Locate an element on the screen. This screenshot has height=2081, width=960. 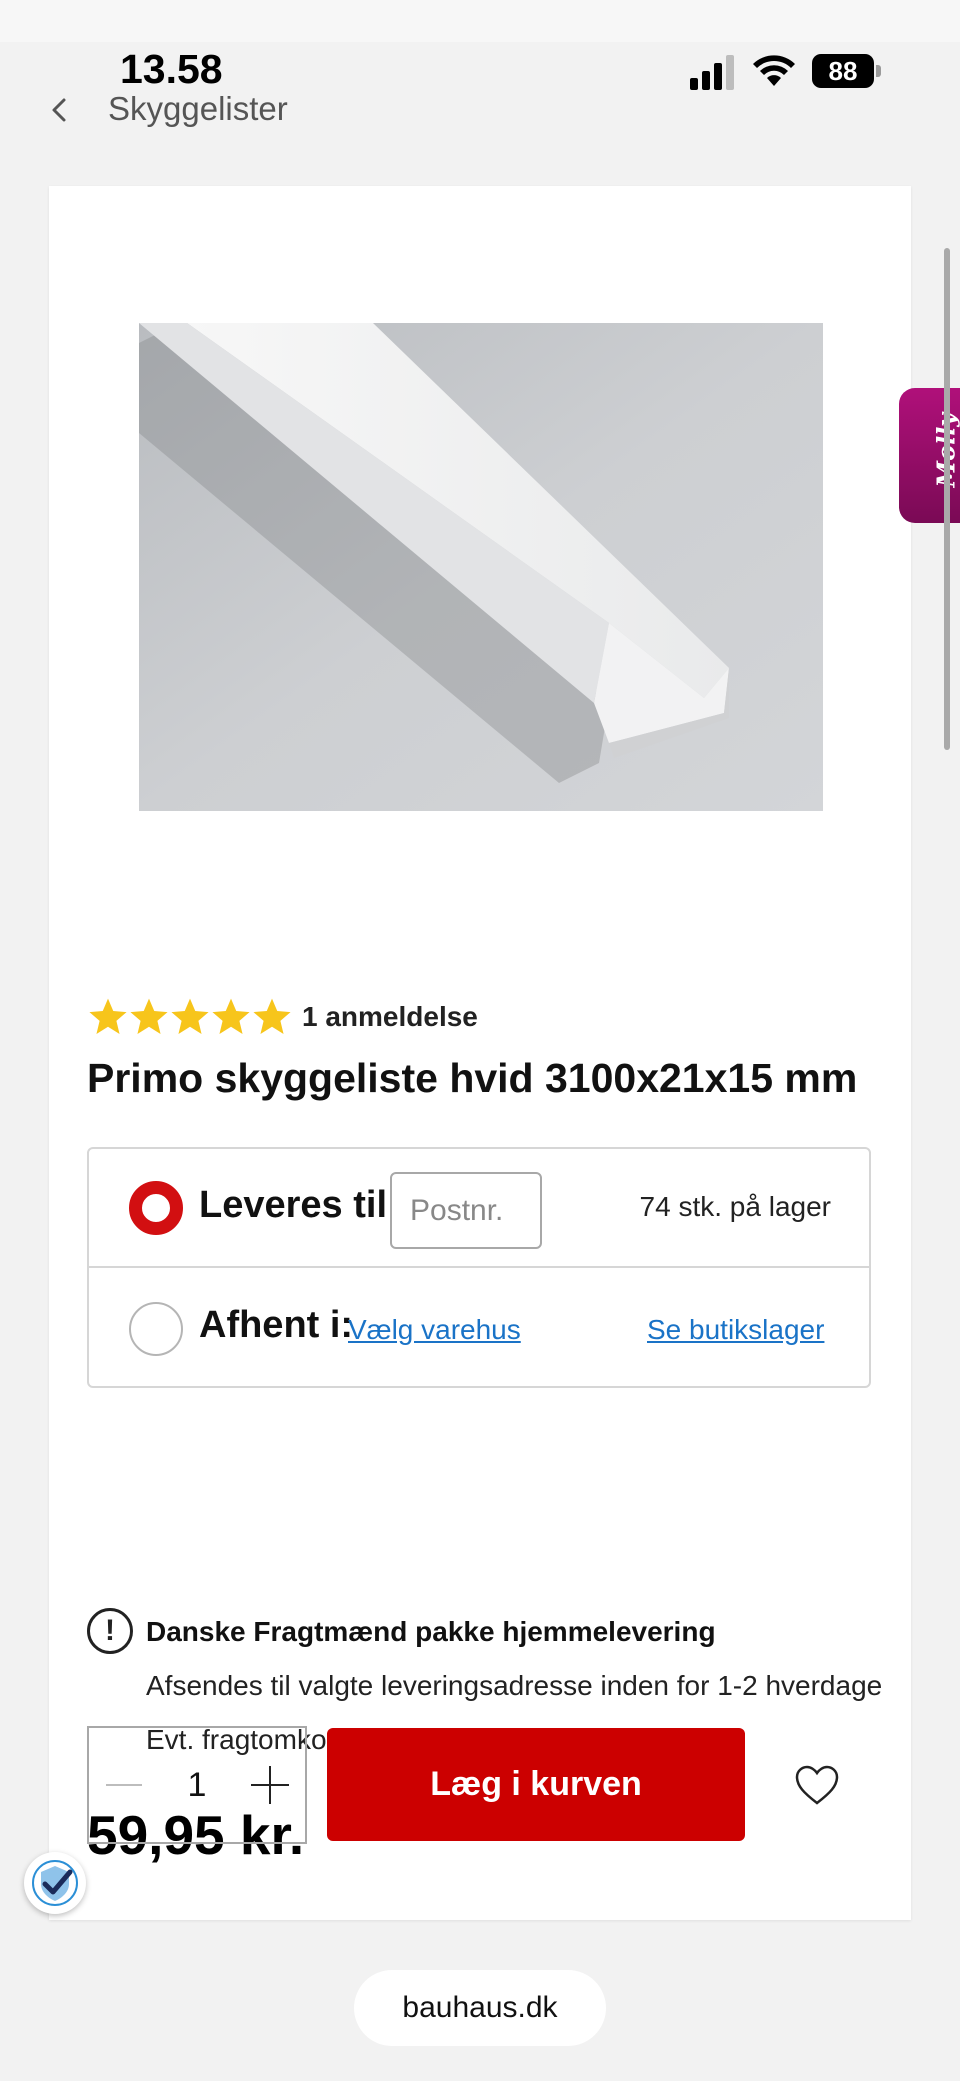
quantity-stepper: 1 is located at coordinates (197, 1785).